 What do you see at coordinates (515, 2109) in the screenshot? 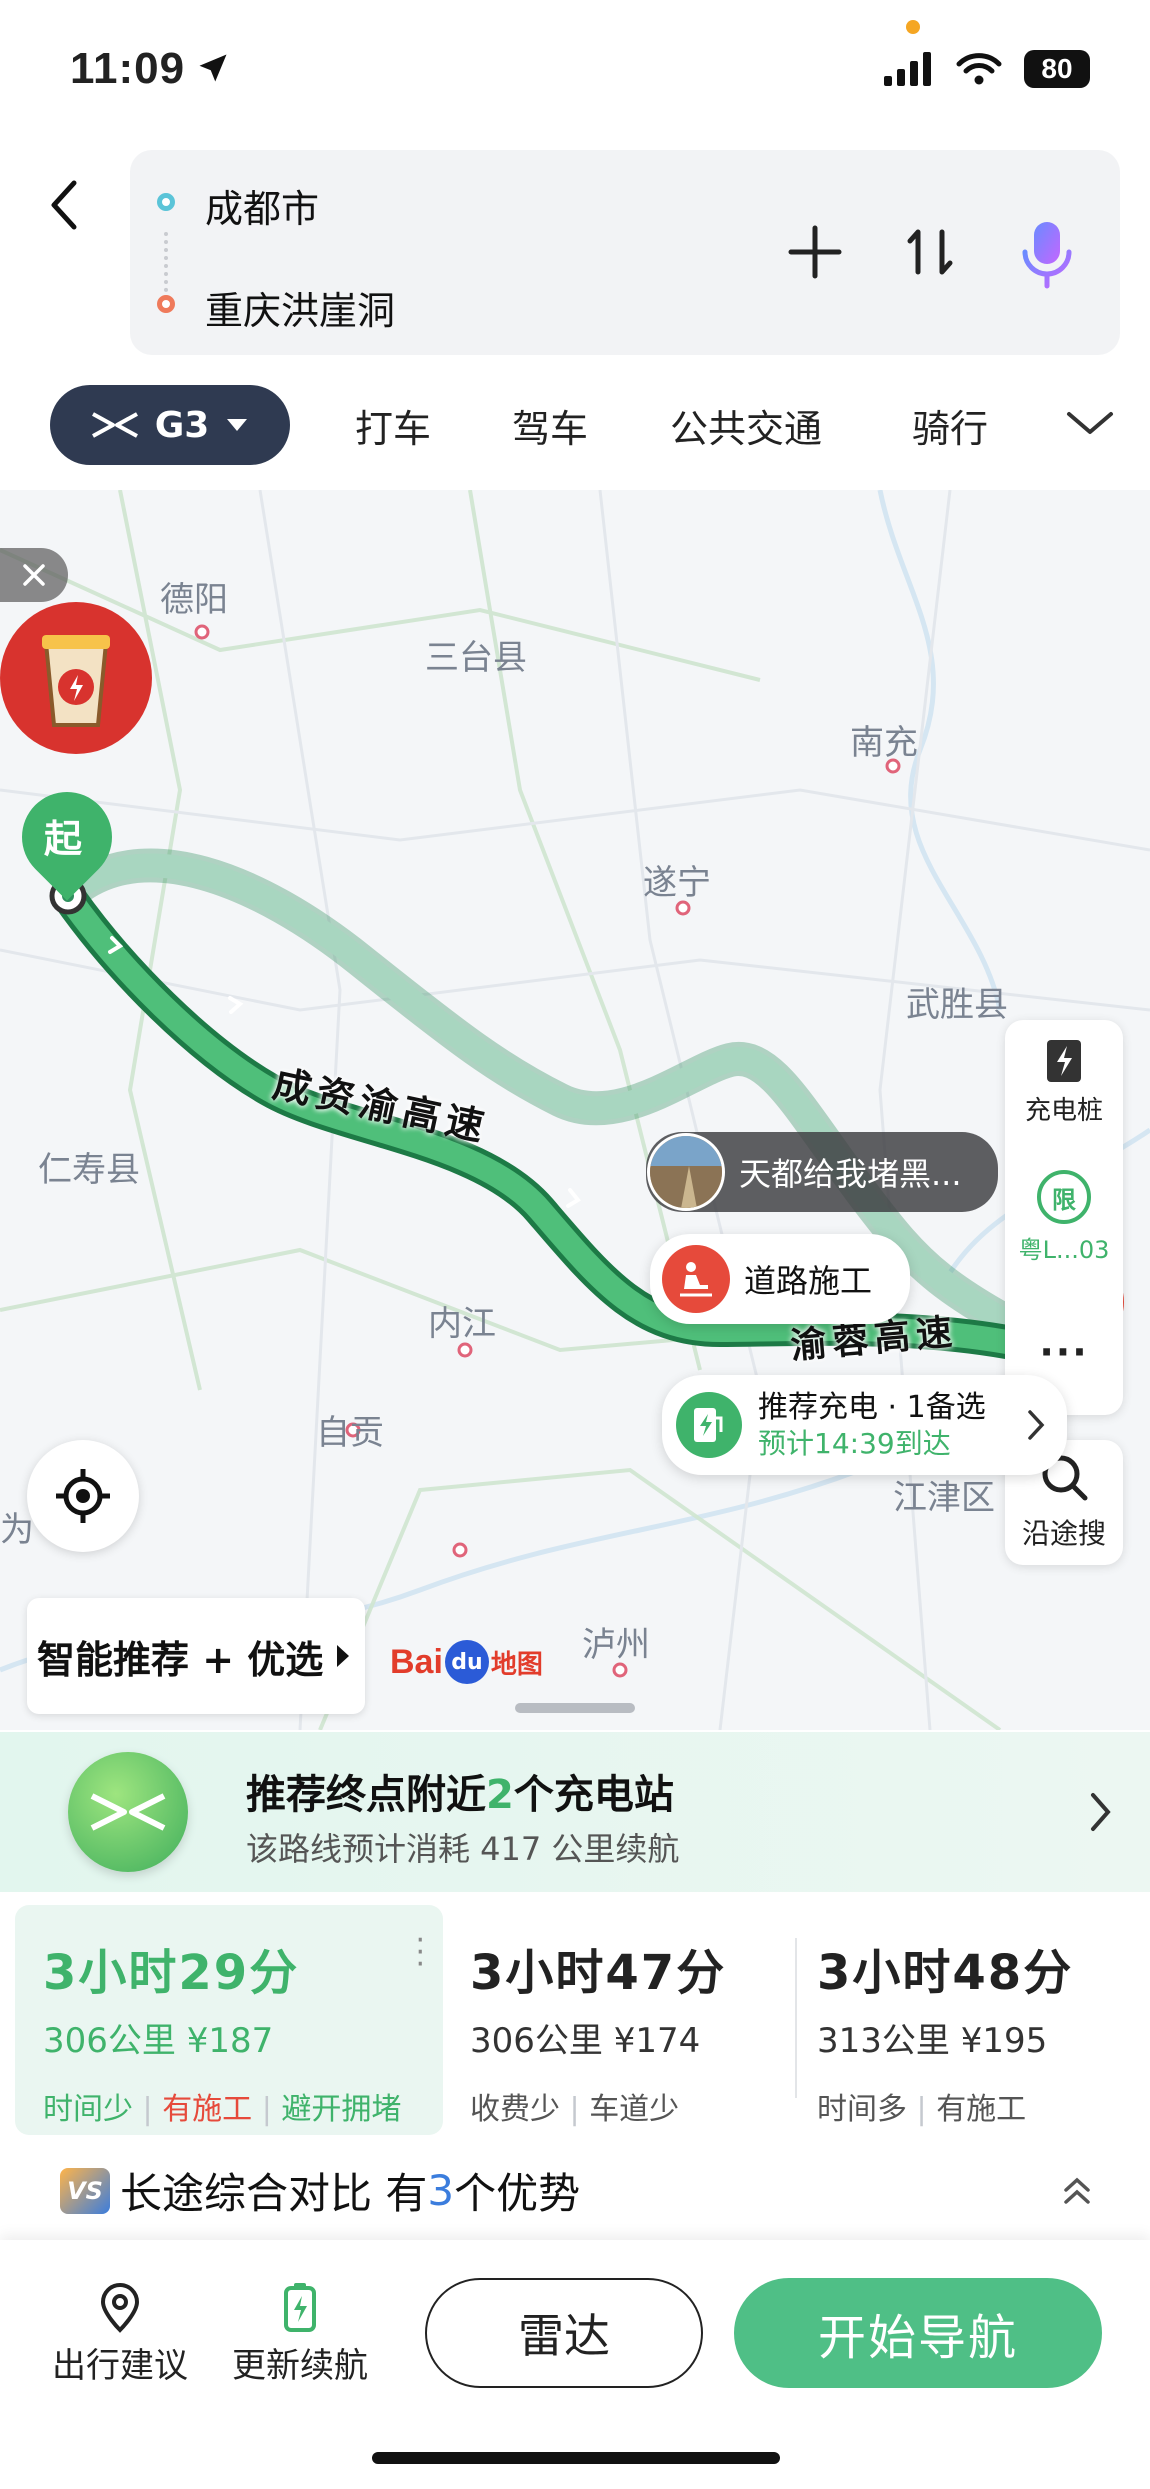
I see `route-tag: 收费少` at bounding box center [515, 2109].